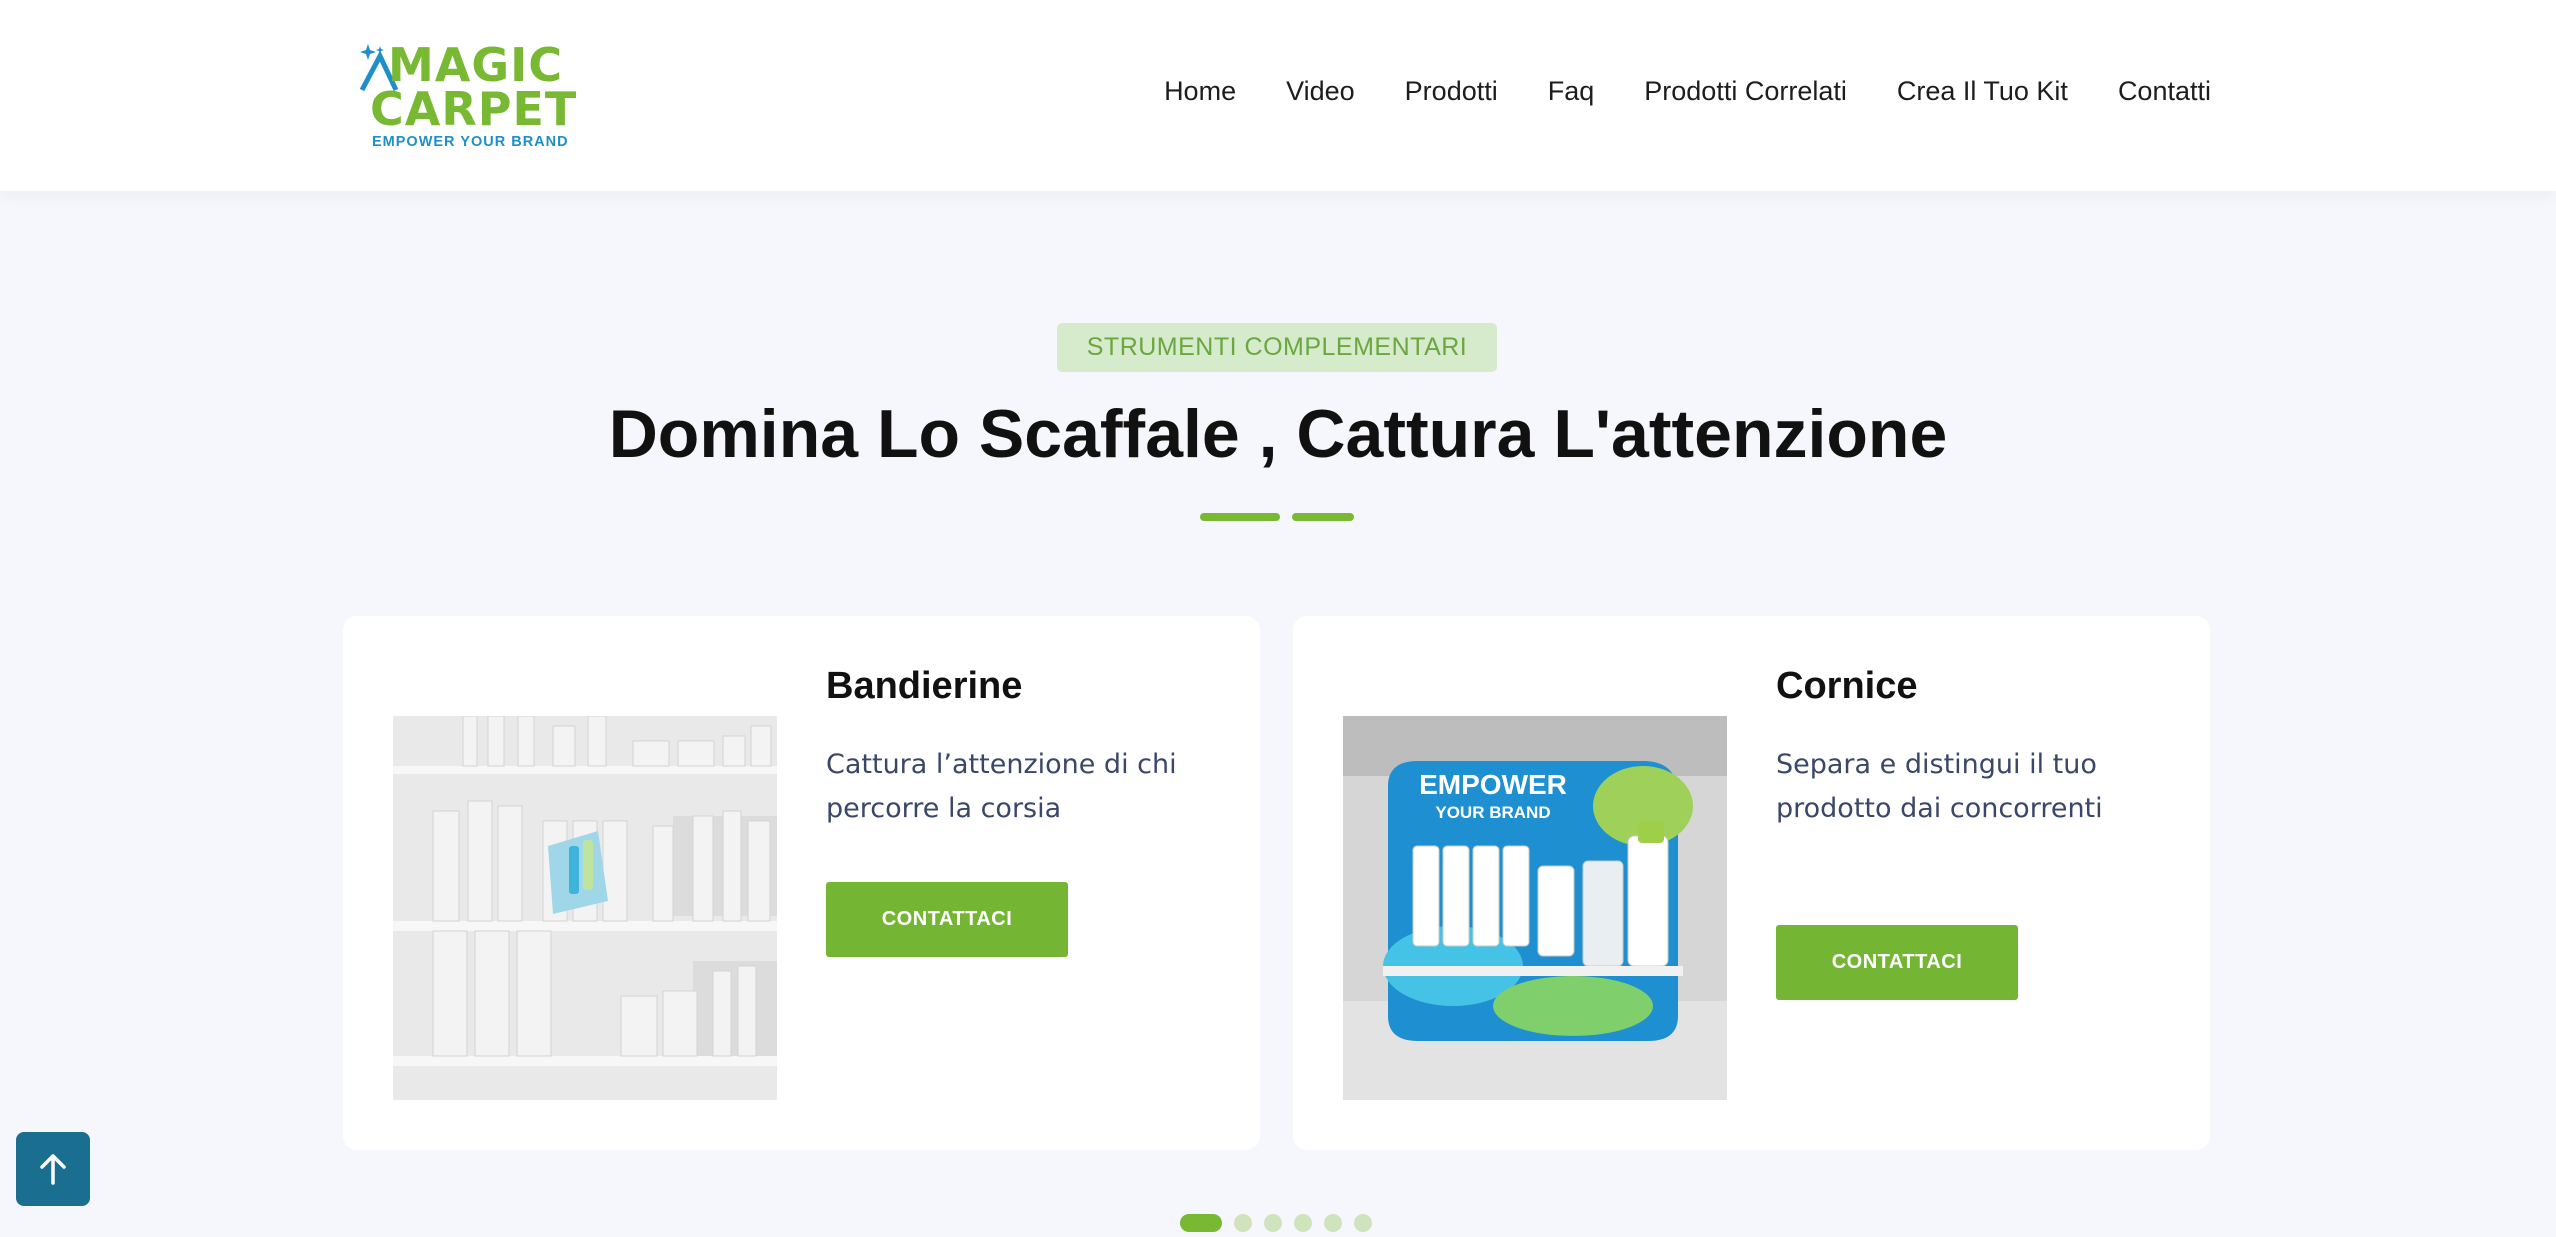 The image size is (2556, 1237). Describe the element at coordinates (1745, 91) in the screenshot. I see `nav-prodotti-correlati: Prodotti Correlati` at that location.